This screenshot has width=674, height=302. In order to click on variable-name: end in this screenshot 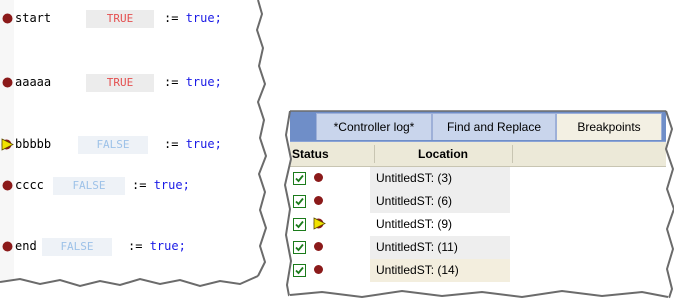, I will do `click(26, 246)`.